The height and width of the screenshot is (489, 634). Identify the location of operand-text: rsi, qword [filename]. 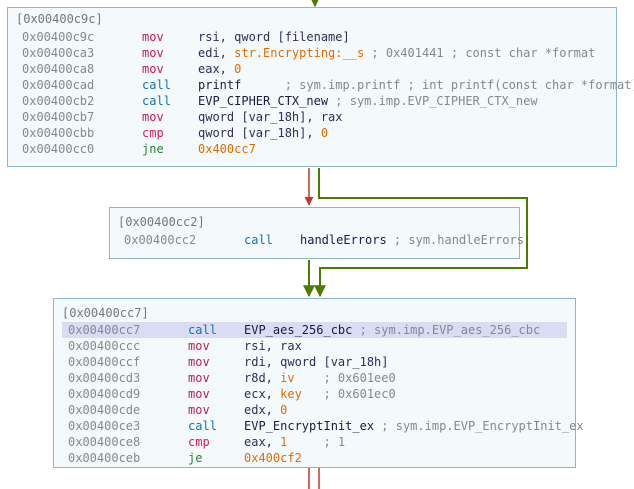
(274, 37).